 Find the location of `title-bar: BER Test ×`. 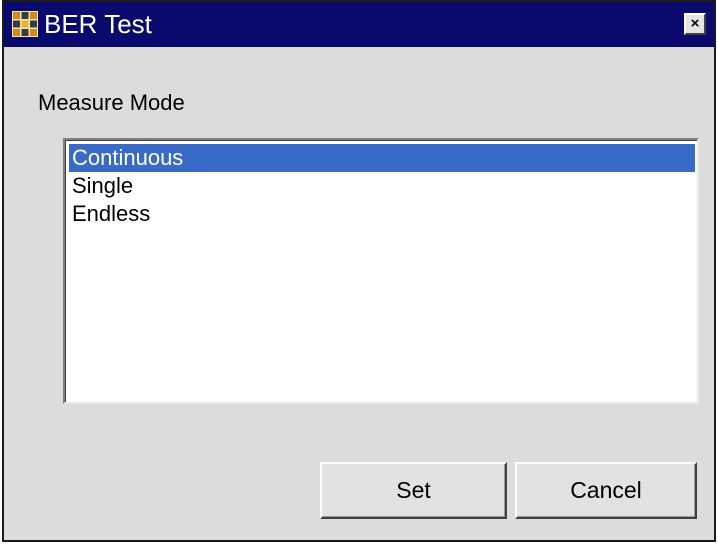

title-bar: BER Test × is located at coordinates (359, 24).